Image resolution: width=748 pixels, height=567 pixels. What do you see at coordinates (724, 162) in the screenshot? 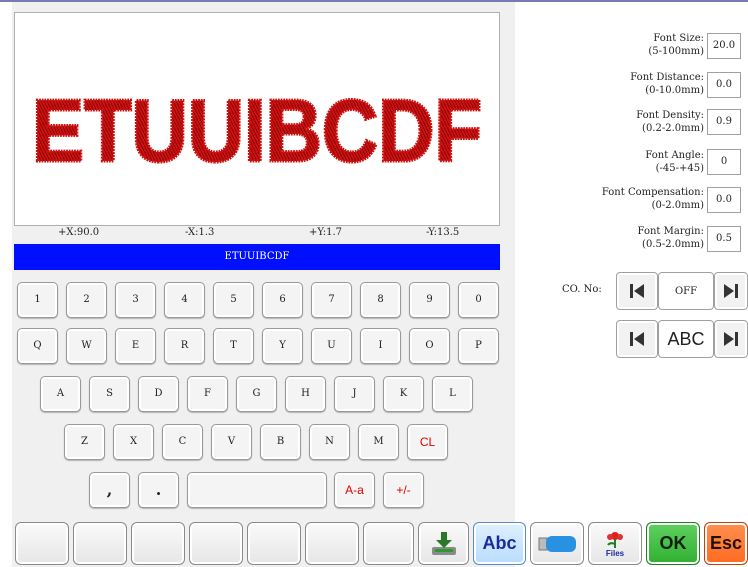
I see `font-angle-field: 0` at bounding box center [724, 162].